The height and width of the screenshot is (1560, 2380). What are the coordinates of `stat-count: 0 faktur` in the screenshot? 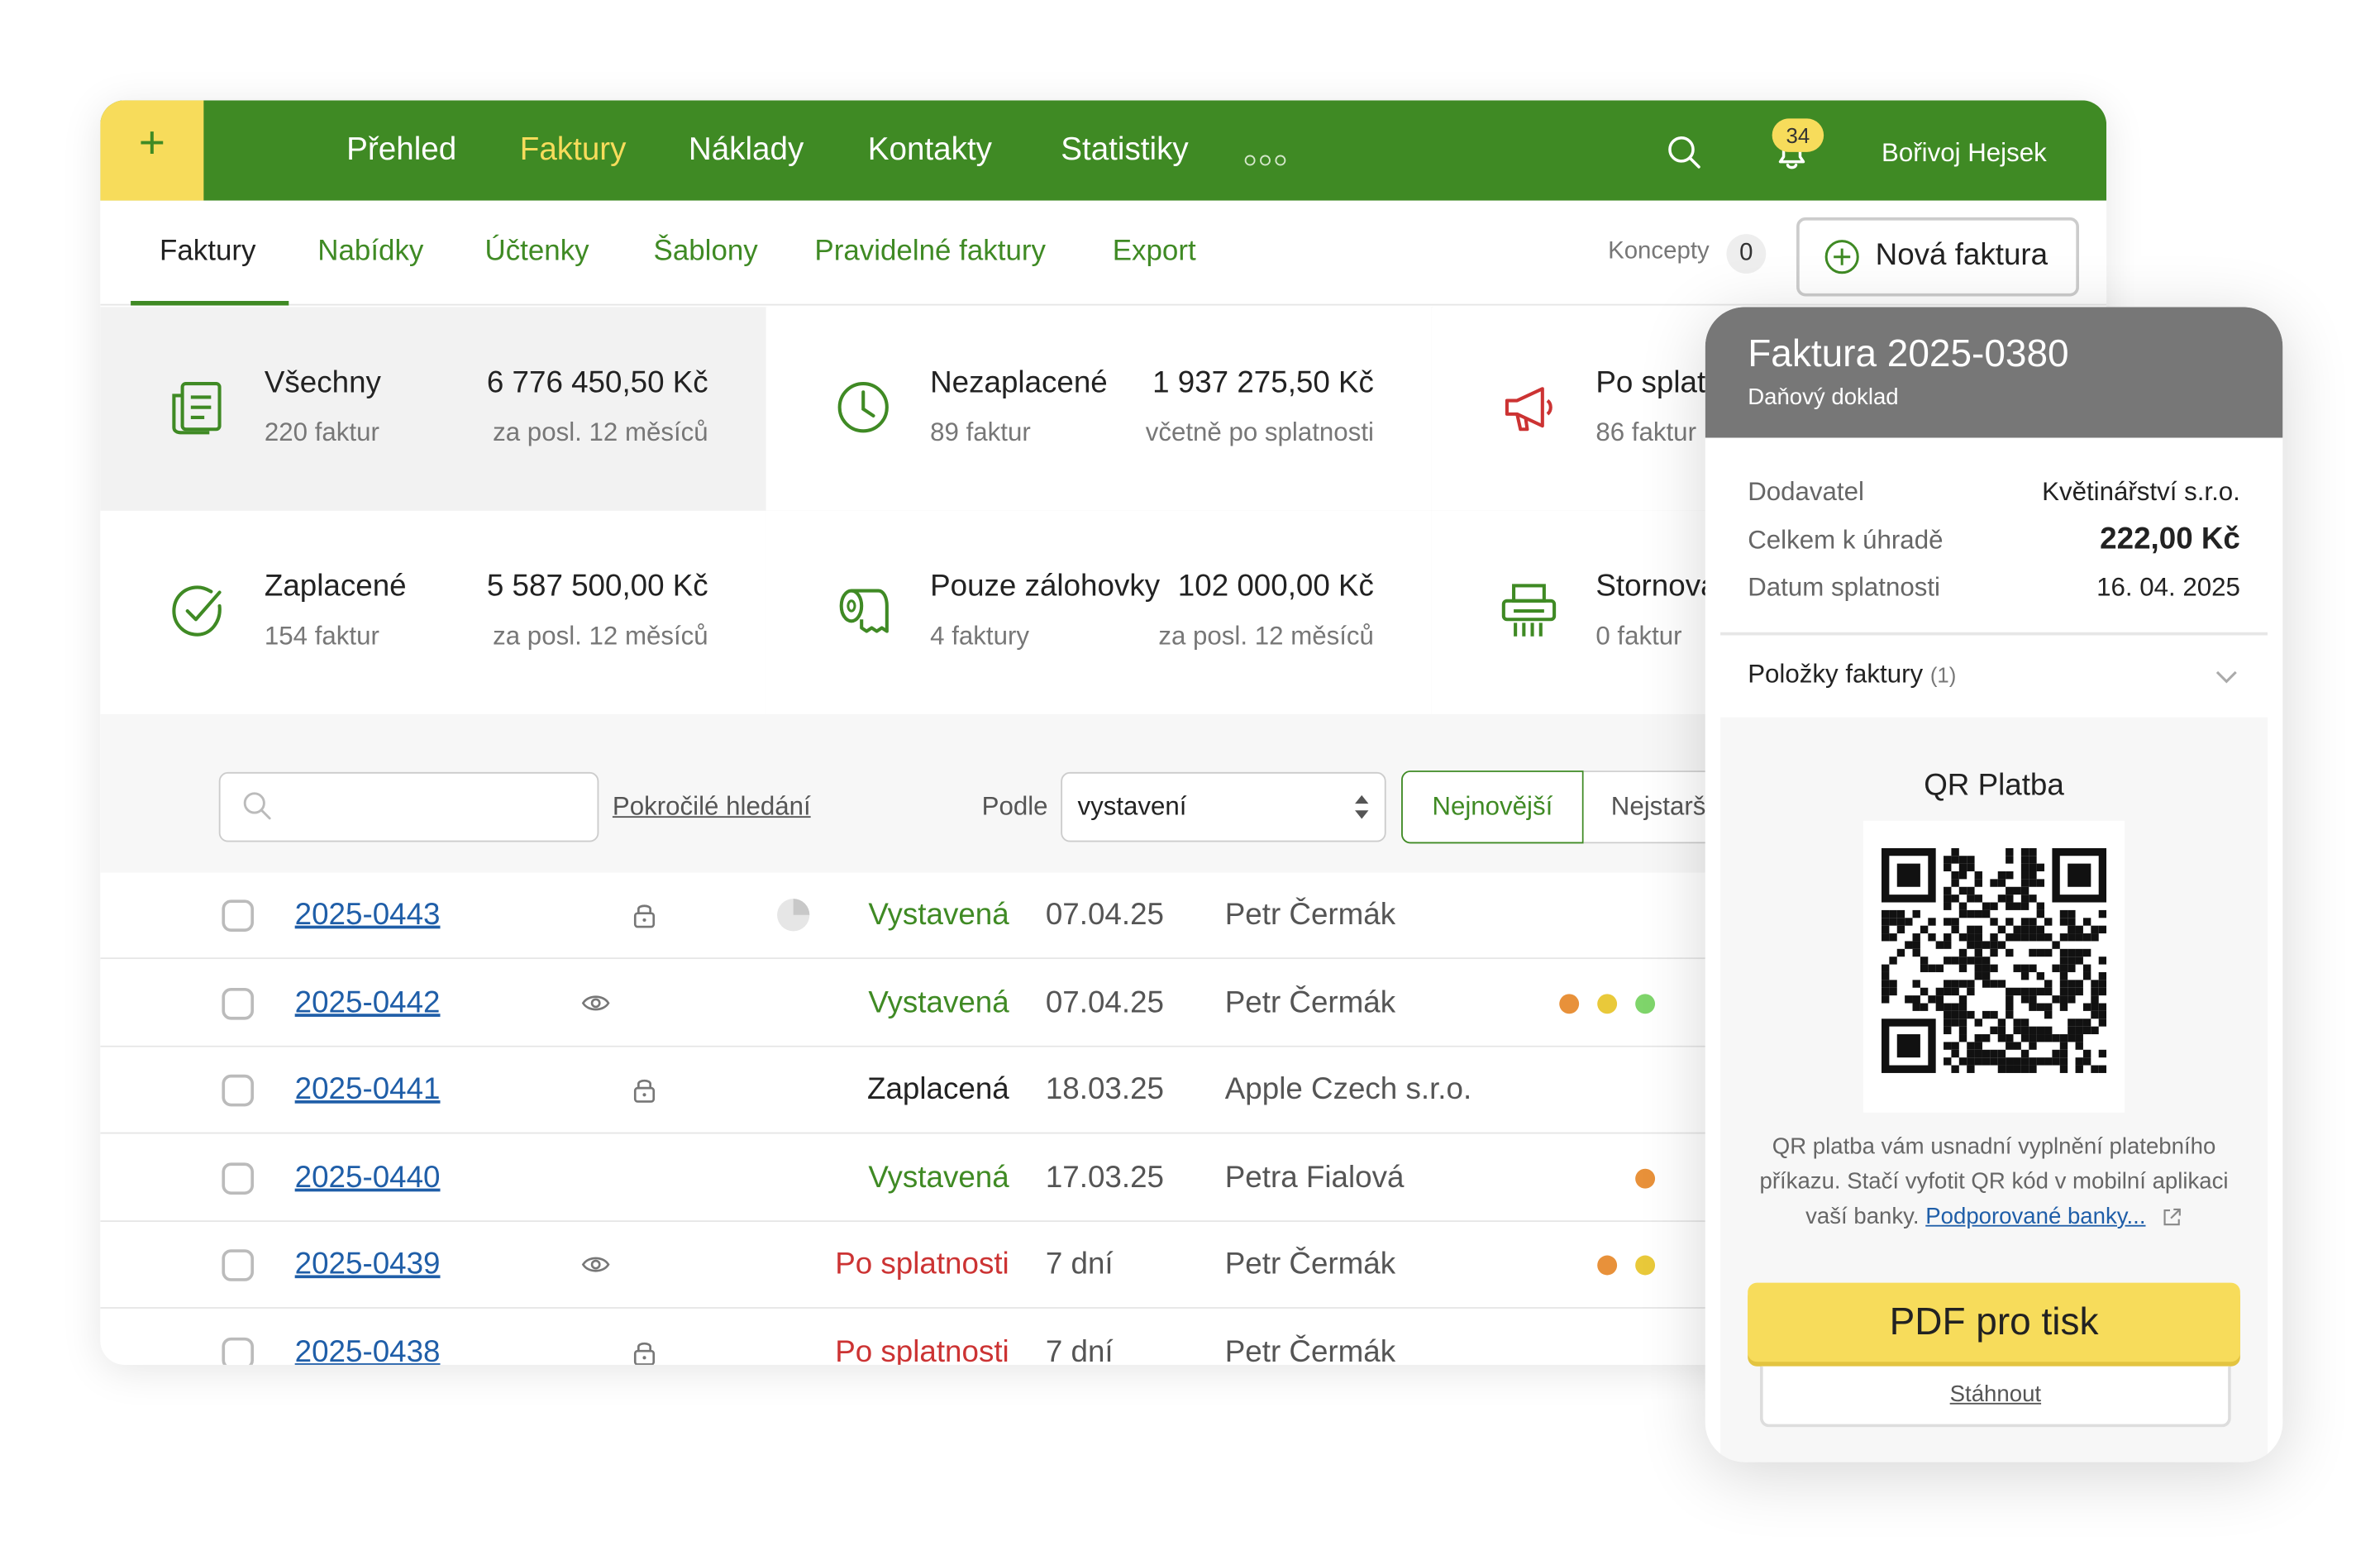 It's located at (1638, 636).